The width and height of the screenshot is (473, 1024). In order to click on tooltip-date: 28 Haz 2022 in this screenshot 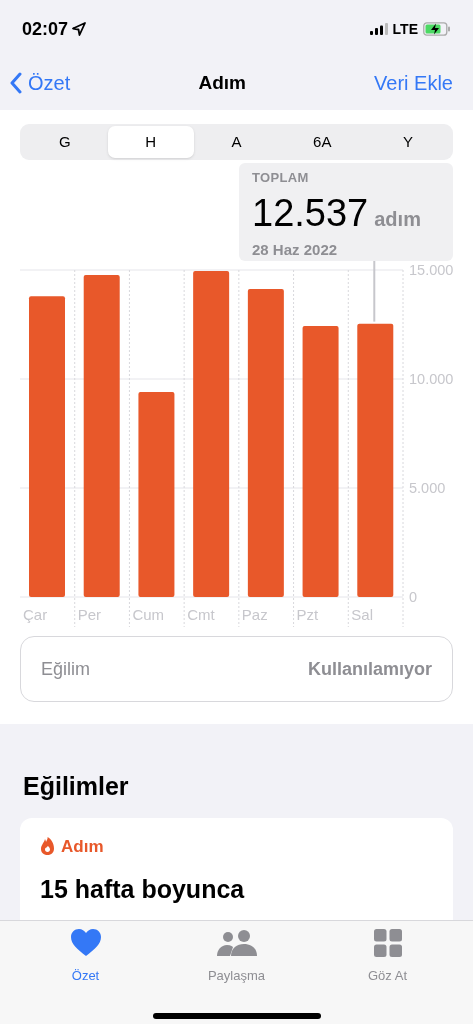, I will do `click(295, 249)`.